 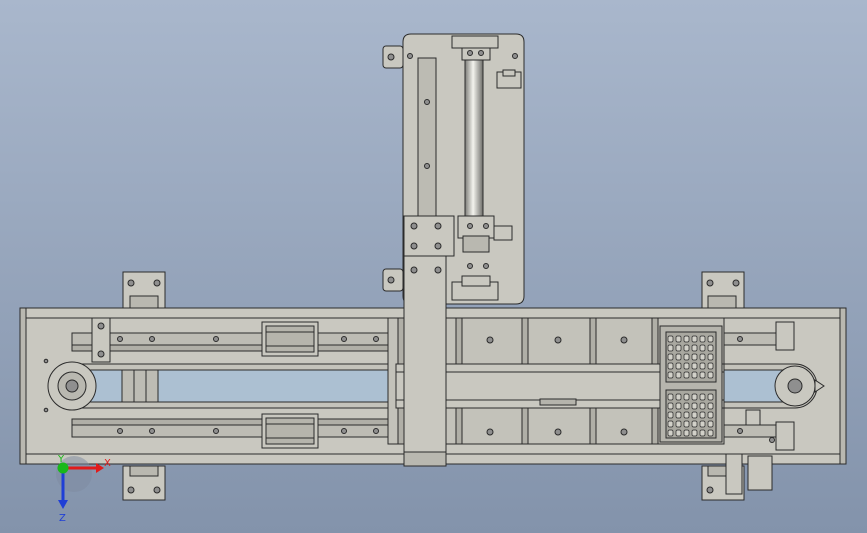 What do you see at coordinates (107, 463) in the screenshot?
I see `triad-label-x: X` at bounding box center [107, 463].